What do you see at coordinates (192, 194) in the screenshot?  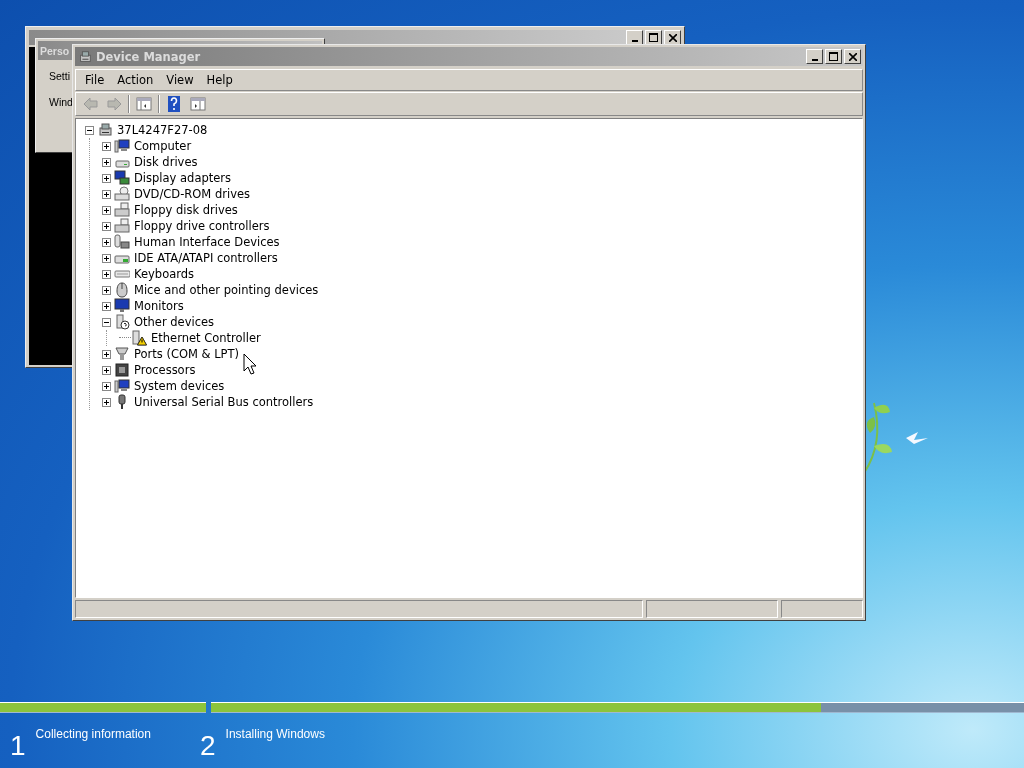 I see `tree-item: DVD/CD-ROM drives` at bounding box center [192, 194].